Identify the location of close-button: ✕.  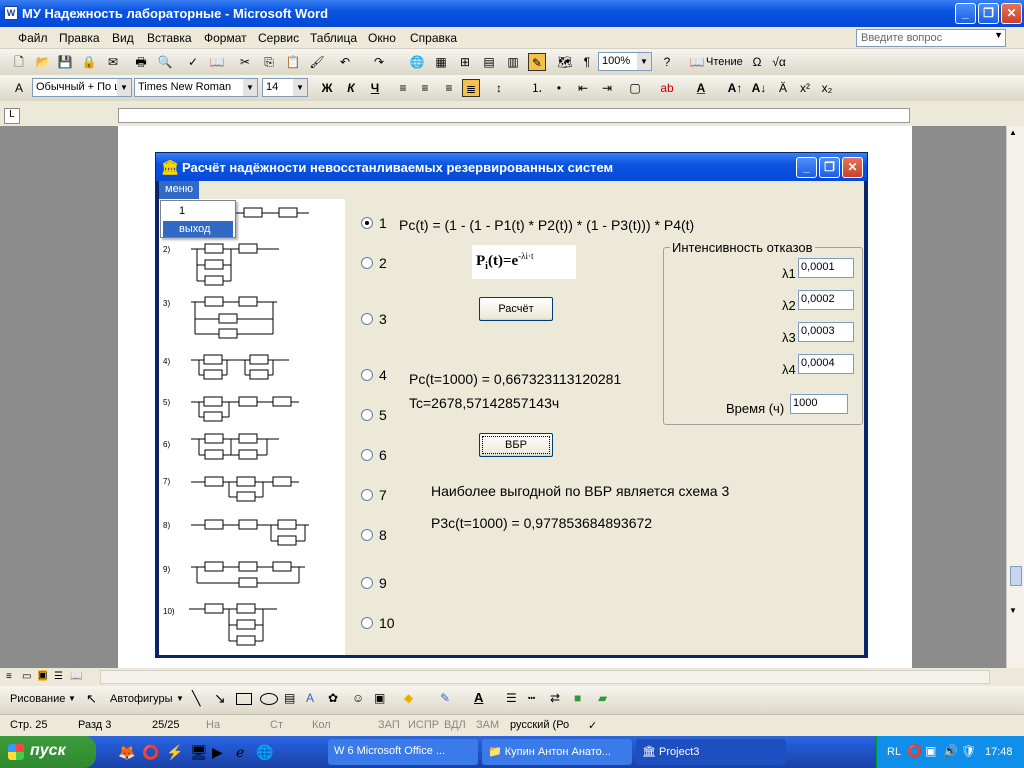
(1011, 13).